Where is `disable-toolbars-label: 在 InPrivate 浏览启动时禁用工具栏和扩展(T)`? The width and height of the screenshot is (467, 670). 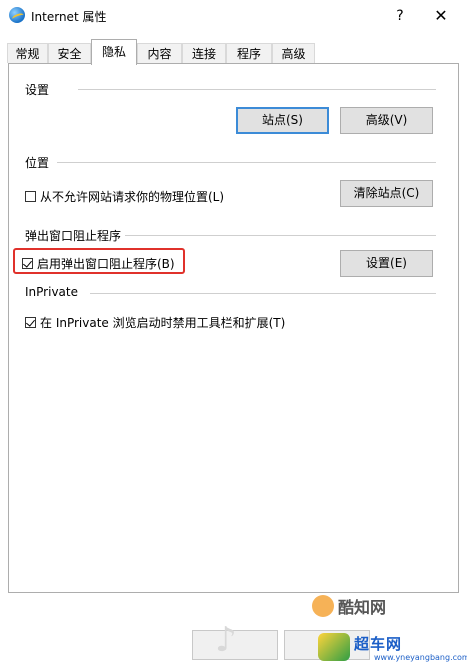 disable-toolbars-label: 在 InPrivate 浏览启动时禁用工具栏和扩展(T) is located at coordinates (163, 323).